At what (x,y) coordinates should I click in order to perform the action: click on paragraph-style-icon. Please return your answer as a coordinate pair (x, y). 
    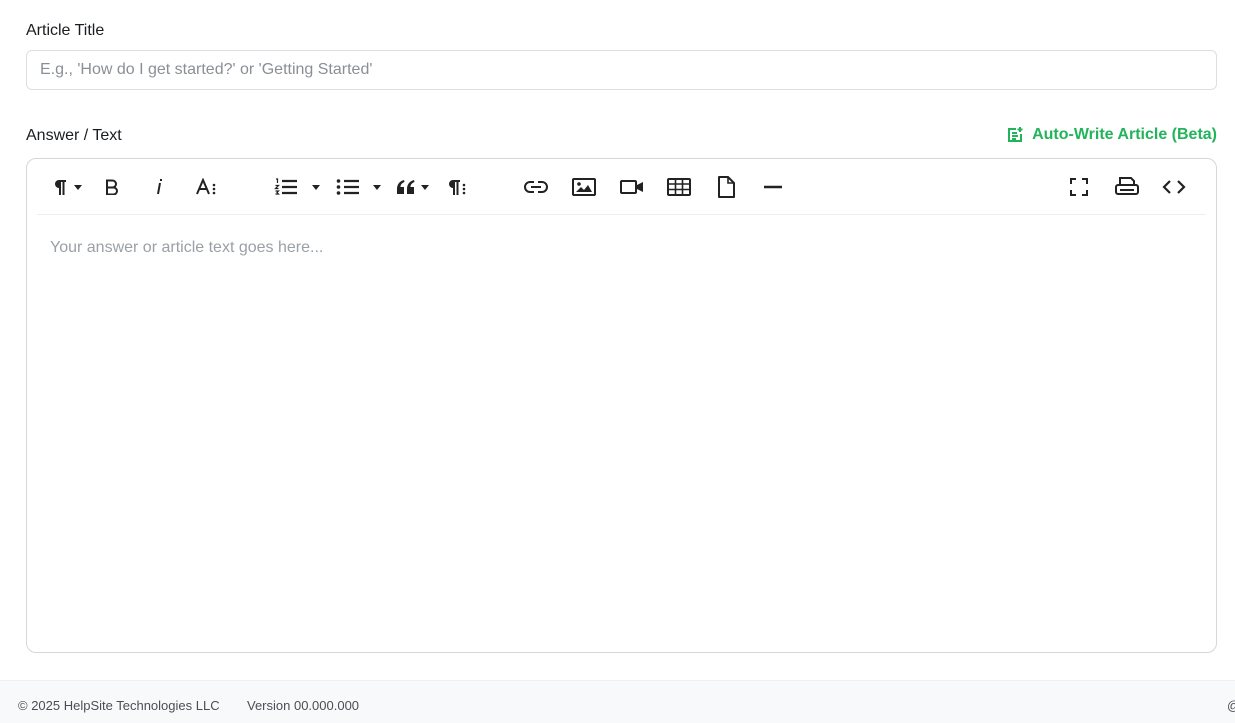
    Looking at the image, I should click on (457, 187).